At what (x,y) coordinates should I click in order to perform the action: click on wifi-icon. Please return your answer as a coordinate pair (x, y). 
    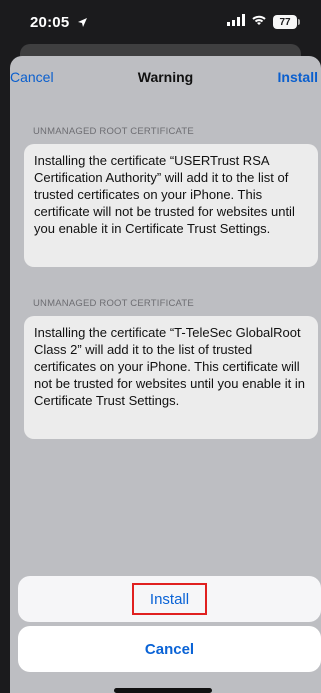
    Looking at the image, I should click on (259, 22).